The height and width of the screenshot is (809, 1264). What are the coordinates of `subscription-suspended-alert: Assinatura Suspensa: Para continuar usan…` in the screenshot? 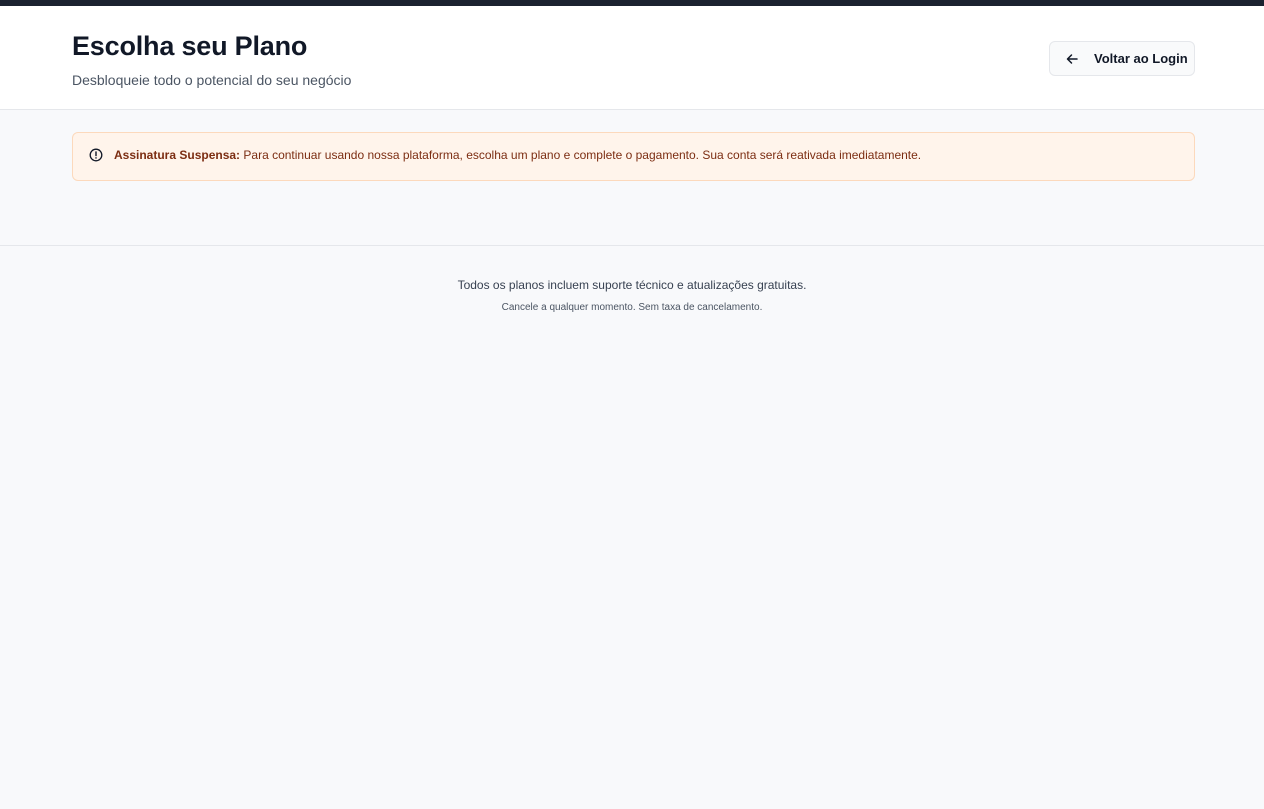 It's located at (633, 156).